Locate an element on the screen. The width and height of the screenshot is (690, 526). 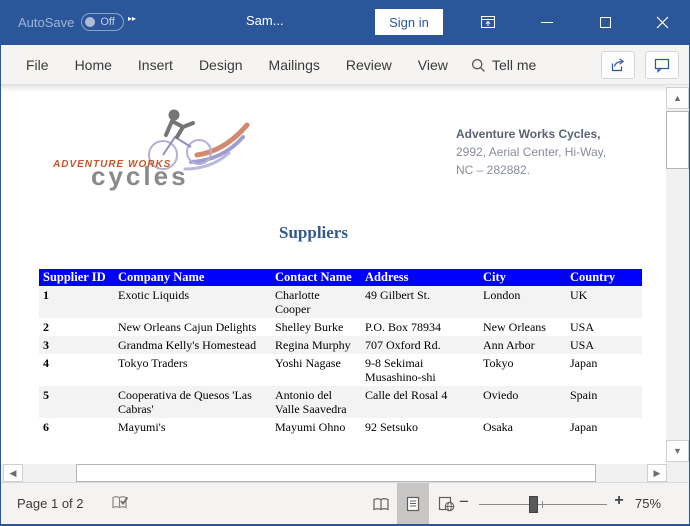
scroll-right-button: ▶ is located at coordinates (657, 473).